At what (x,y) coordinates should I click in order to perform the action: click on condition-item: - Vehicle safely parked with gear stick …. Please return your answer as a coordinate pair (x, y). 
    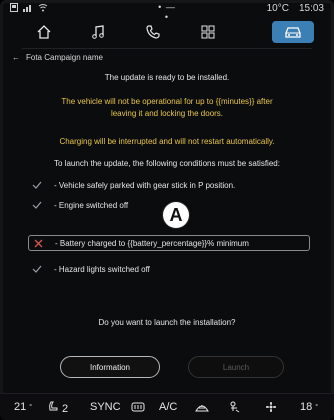
    Looking at the image, I should click on (175, 185).